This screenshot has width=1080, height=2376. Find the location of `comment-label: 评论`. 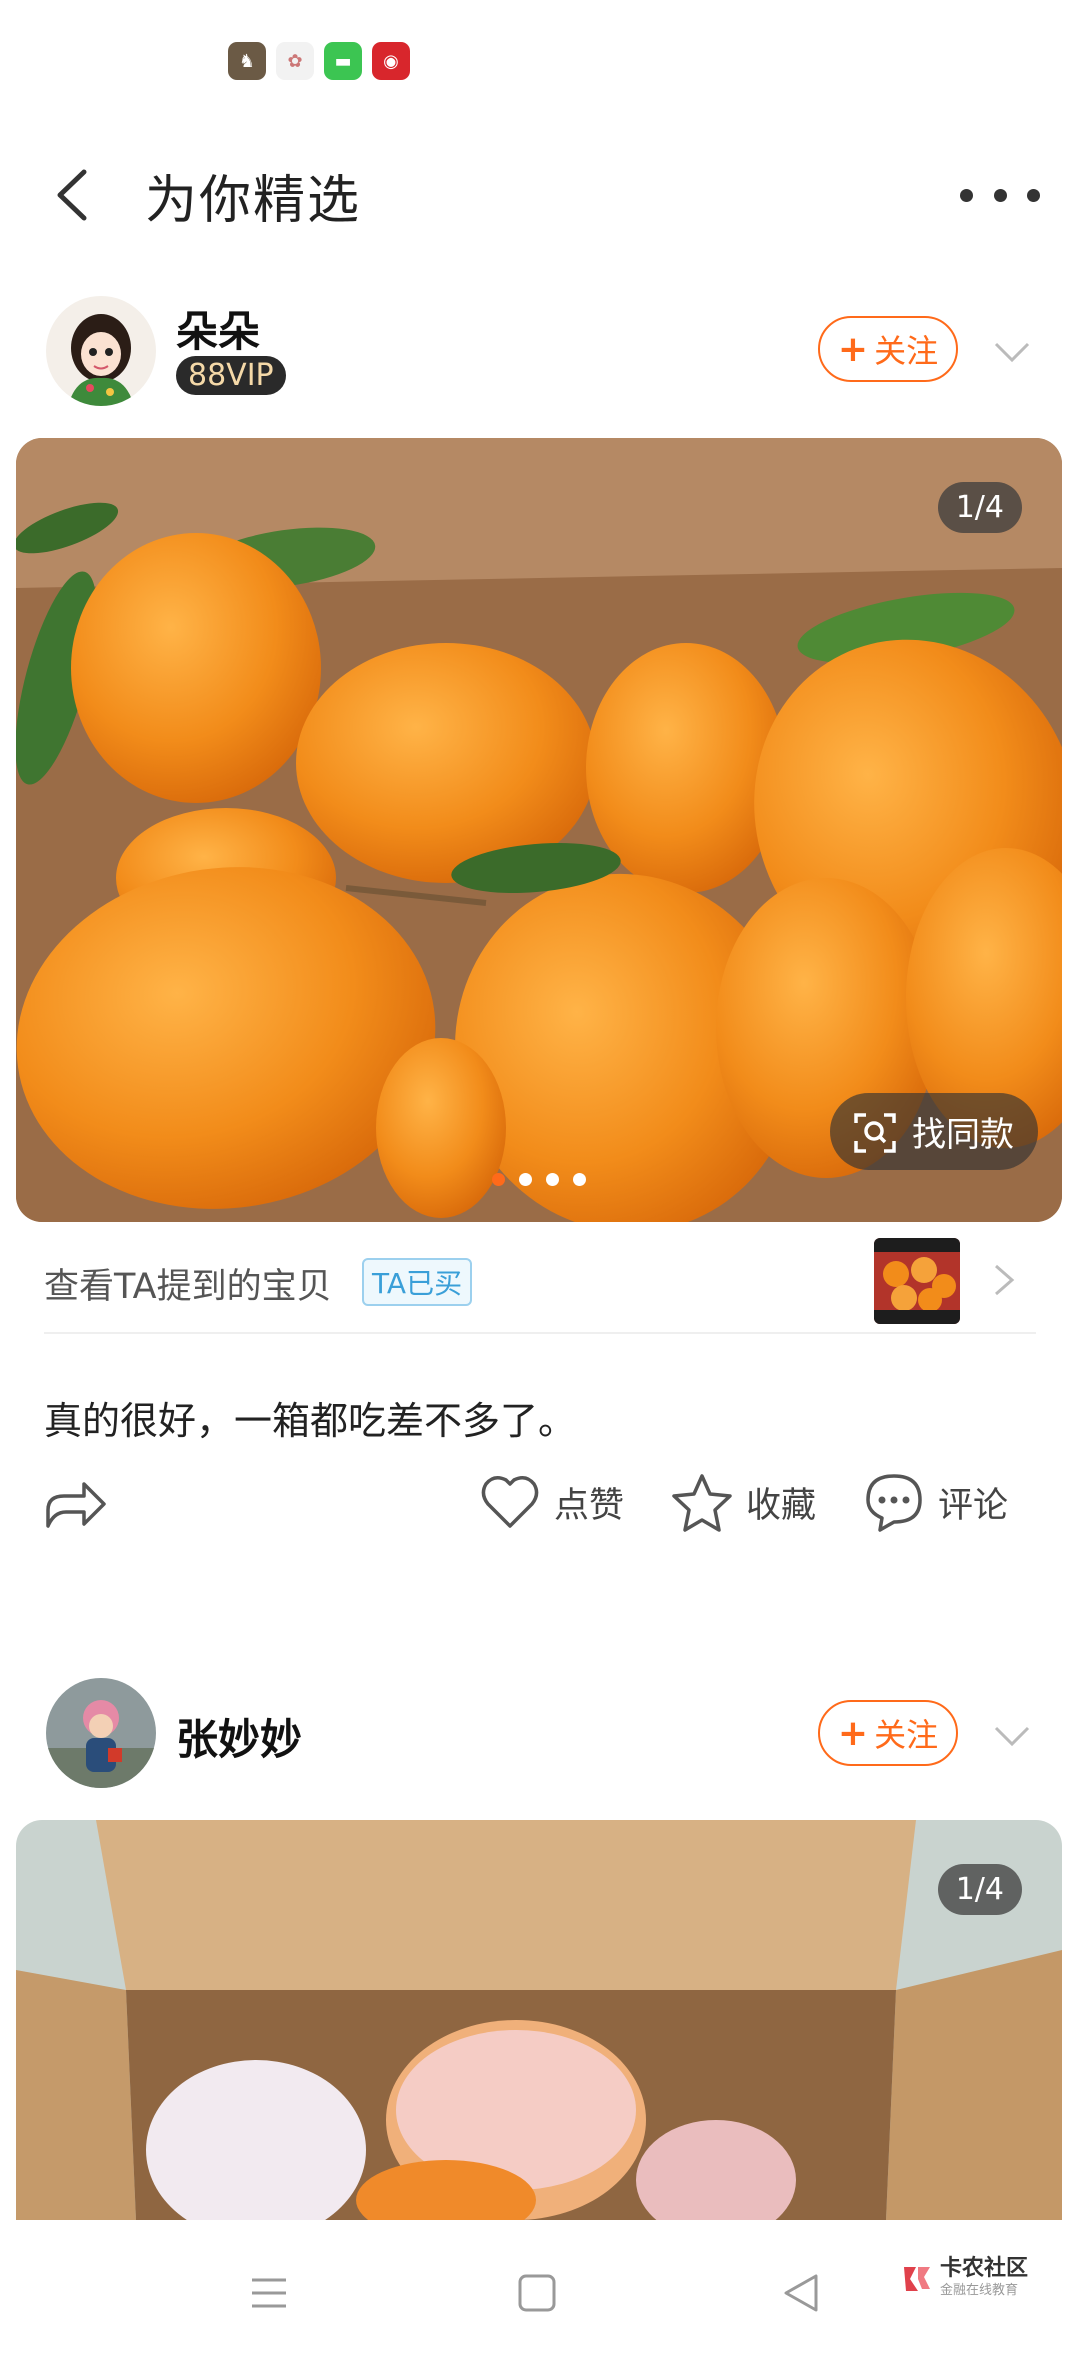

comment-label: 评论 is located at coordinates (973, 1505).